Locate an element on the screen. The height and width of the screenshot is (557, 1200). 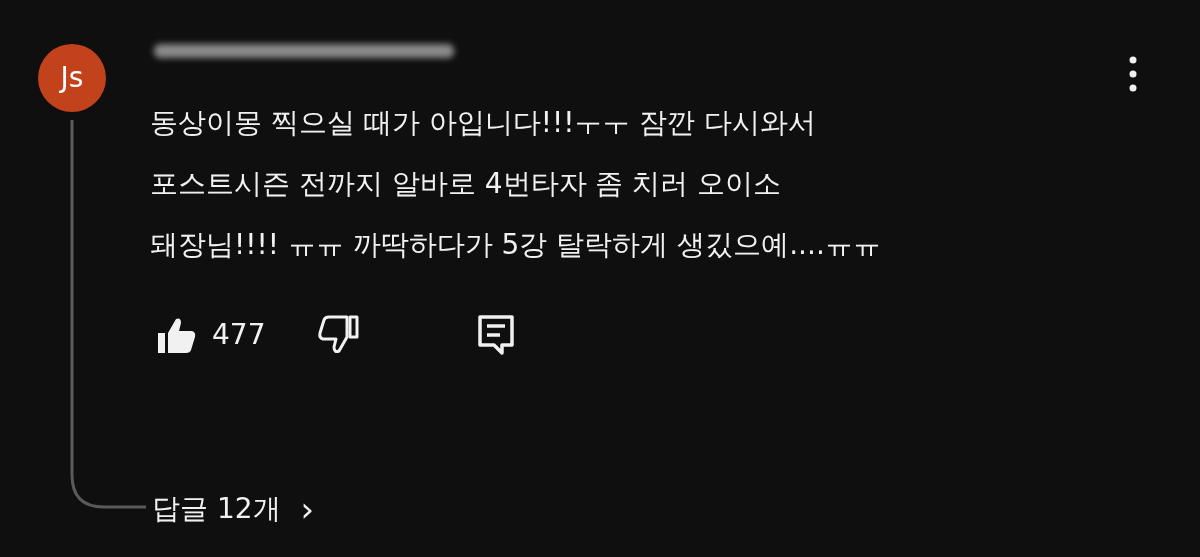
comment-text-line: 돼장님!!!! ㅠㅠ 까딱하다가 5강 탈락하게 생깄으예....ㅠㅠ is located at coordinates (515, 245).